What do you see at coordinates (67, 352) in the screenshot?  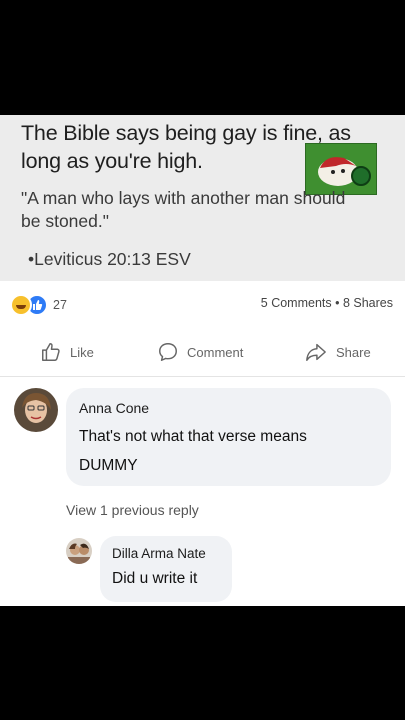 I see `like-button: Like` at bounding box center [67, 352].